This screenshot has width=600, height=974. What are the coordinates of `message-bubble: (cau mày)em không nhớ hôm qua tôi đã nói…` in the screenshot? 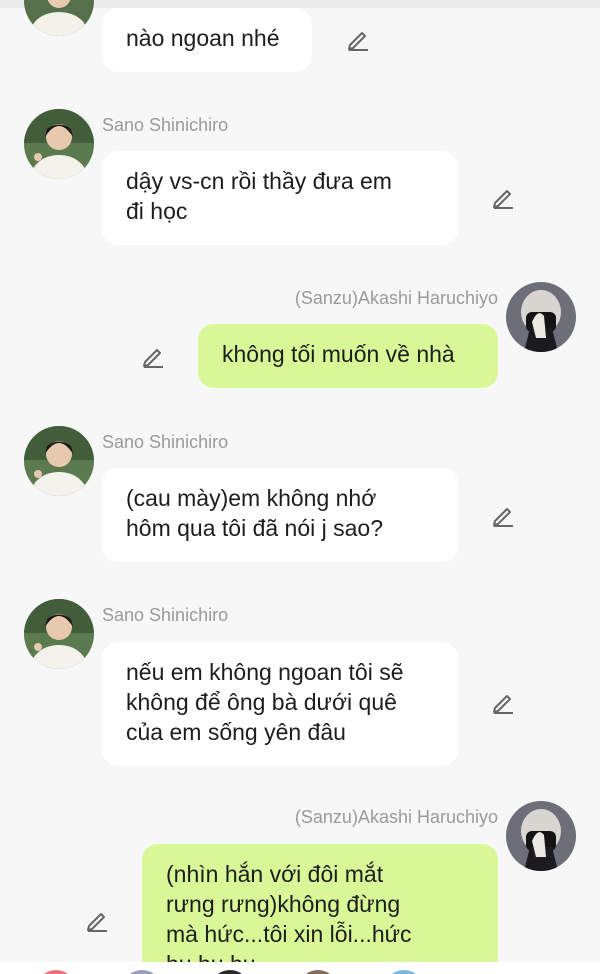 It's located at (280, 515).